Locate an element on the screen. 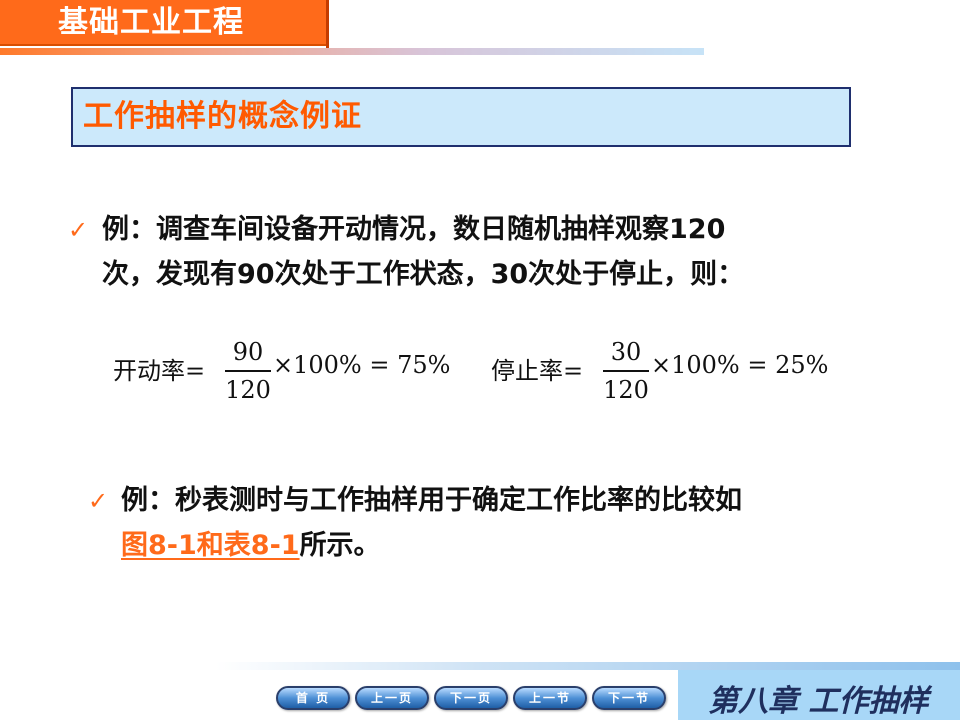  formula-idle-eq: = is located at coordinates (573, 371).